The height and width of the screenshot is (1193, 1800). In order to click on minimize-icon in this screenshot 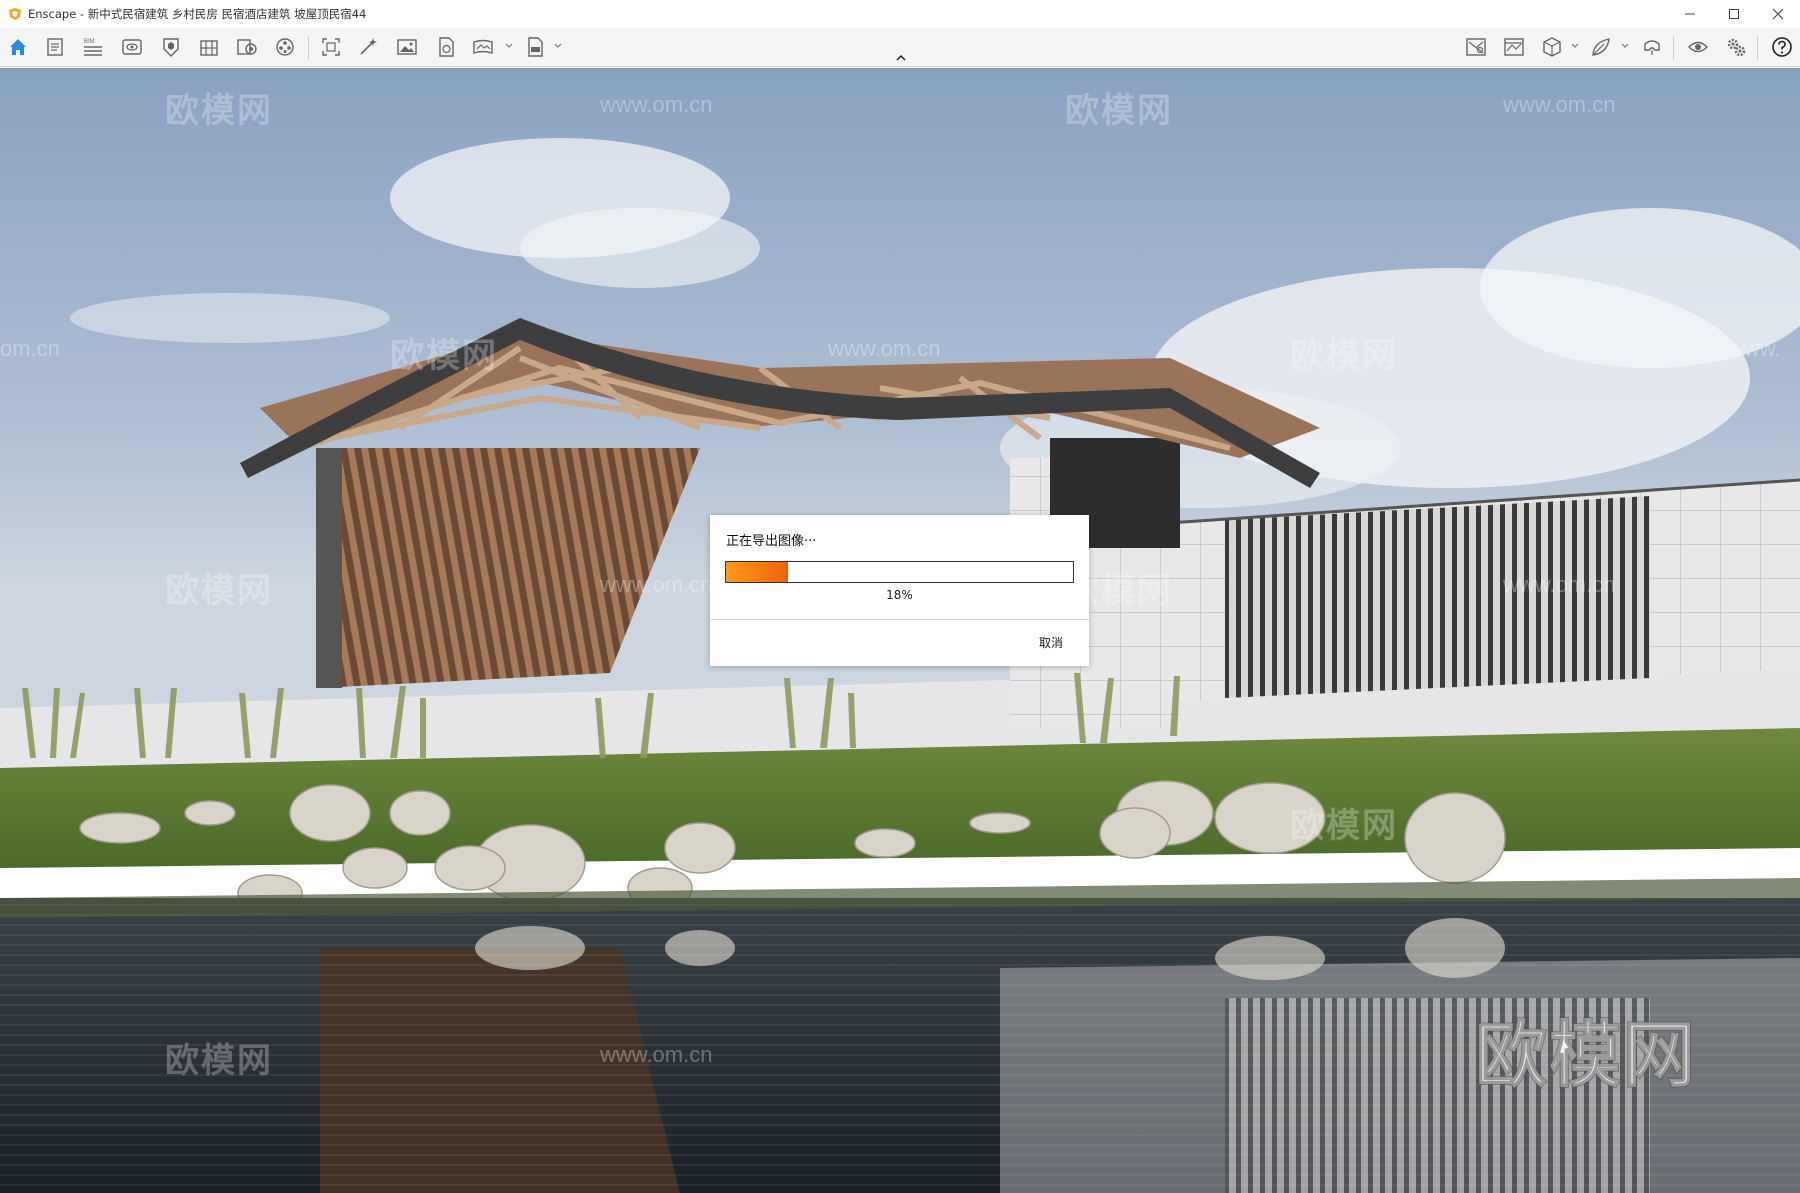, I will do `click(1690, 14)`.